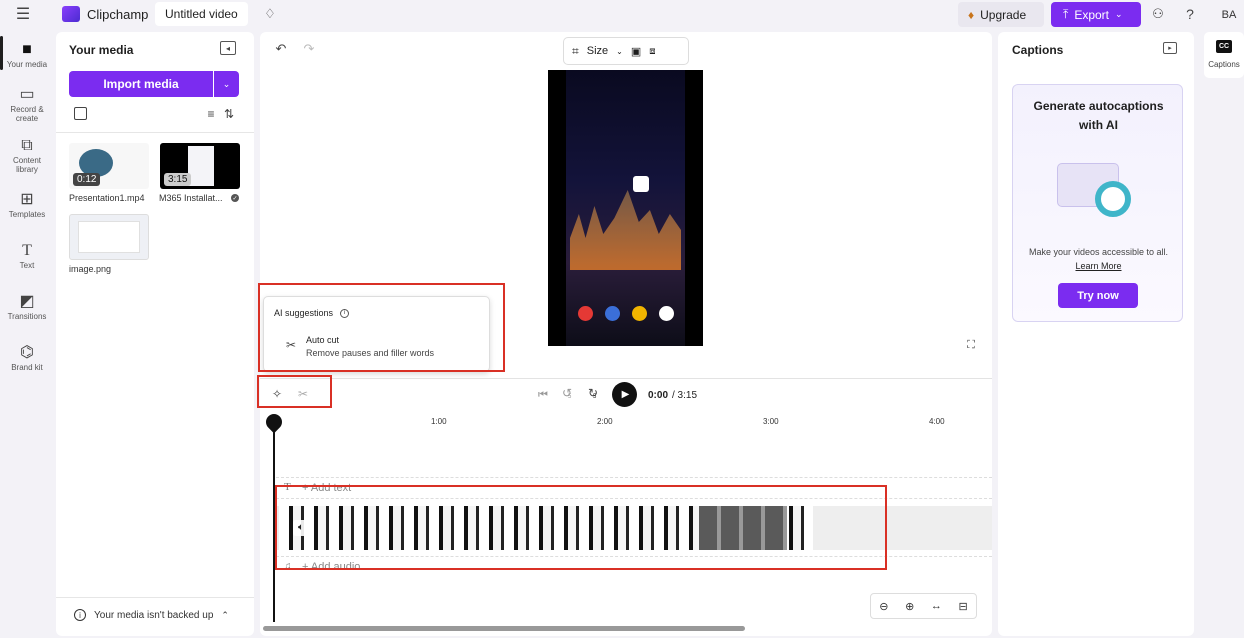  Describe the element at coordinates (27, 165) in the screenshot. I see `rail-item-label: Content library` at that location.